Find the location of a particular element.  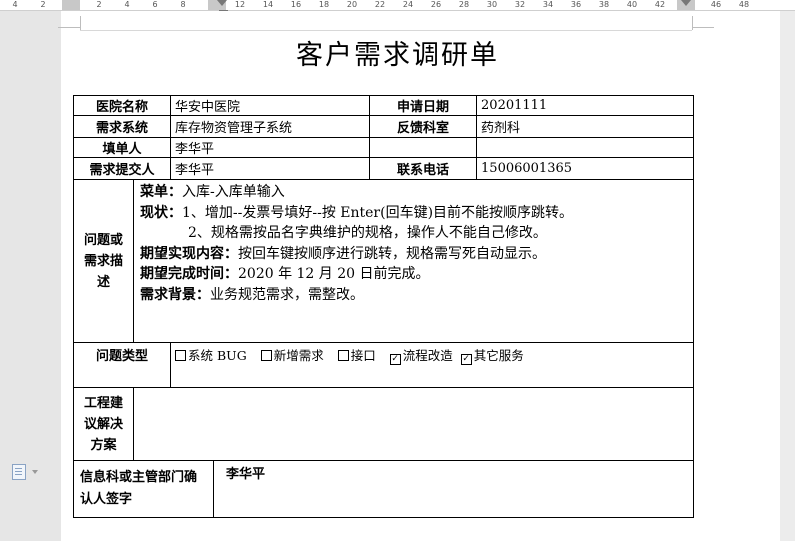

menu-value: 入库-入库单输入 is located at coordinates (233, 192).